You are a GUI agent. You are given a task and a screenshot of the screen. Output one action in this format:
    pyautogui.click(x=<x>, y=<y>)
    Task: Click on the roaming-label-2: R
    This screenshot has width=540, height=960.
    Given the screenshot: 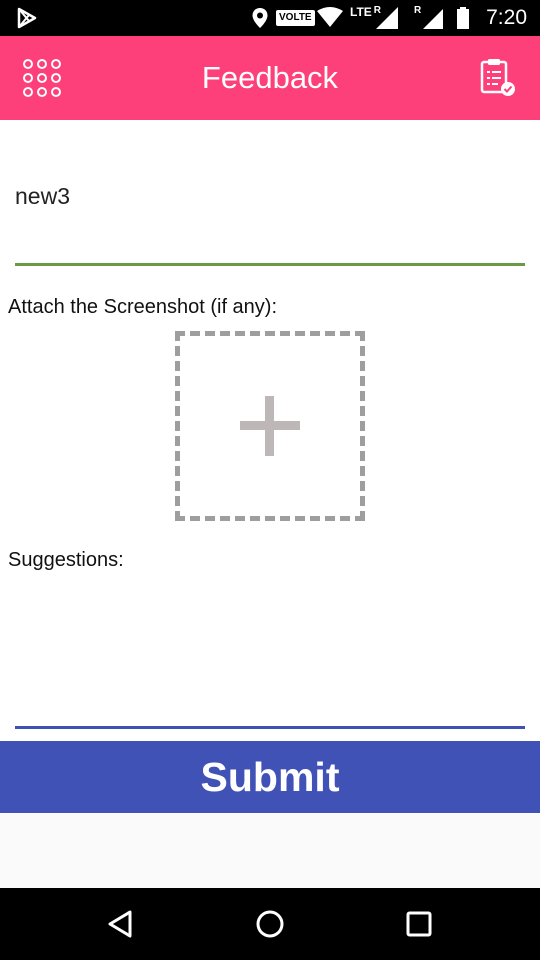 What is the action you would take?
    pyautogui.click(x=418, y=10)
    